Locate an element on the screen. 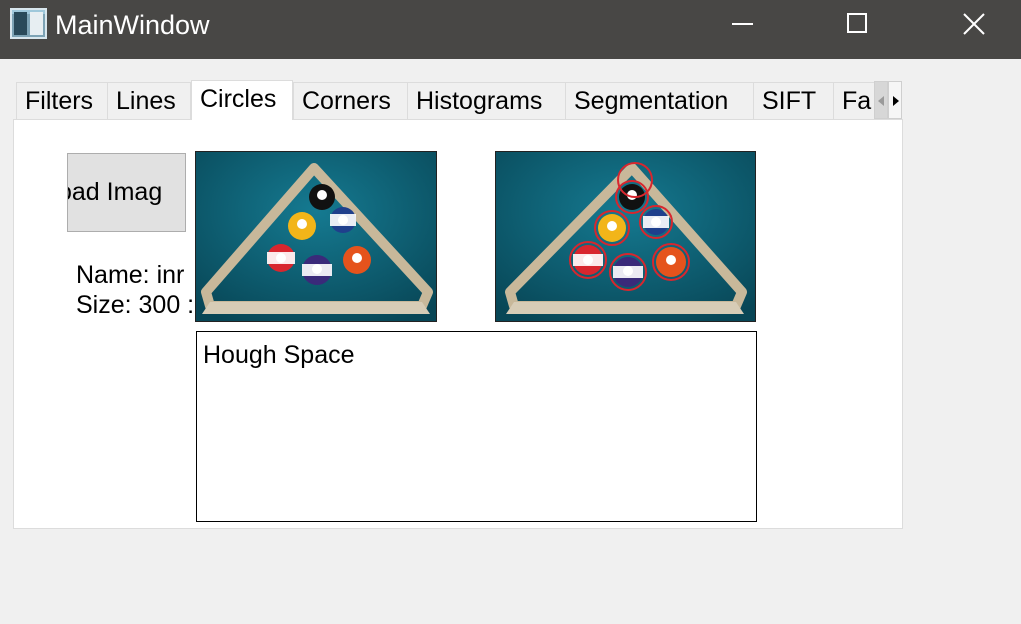  minimize-icon is located at coordinates (742, 24).